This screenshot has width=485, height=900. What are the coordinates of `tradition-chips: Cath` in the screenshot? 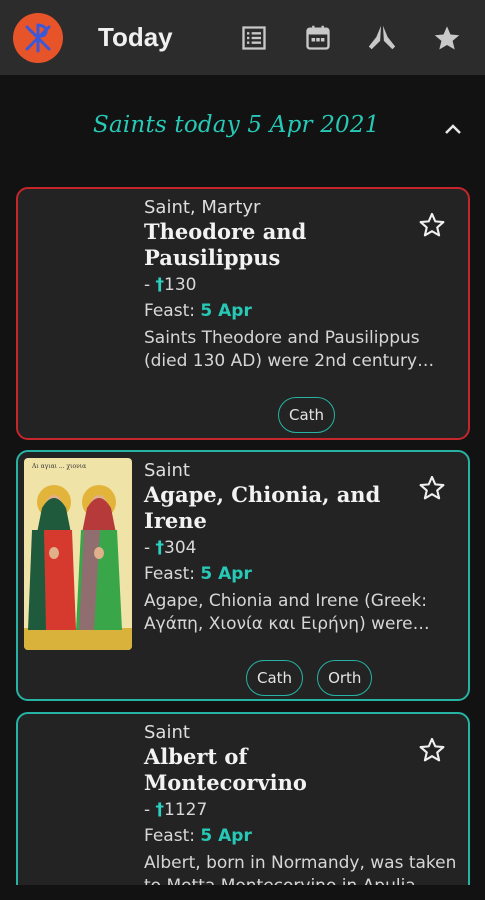 It's located at (307, 415).